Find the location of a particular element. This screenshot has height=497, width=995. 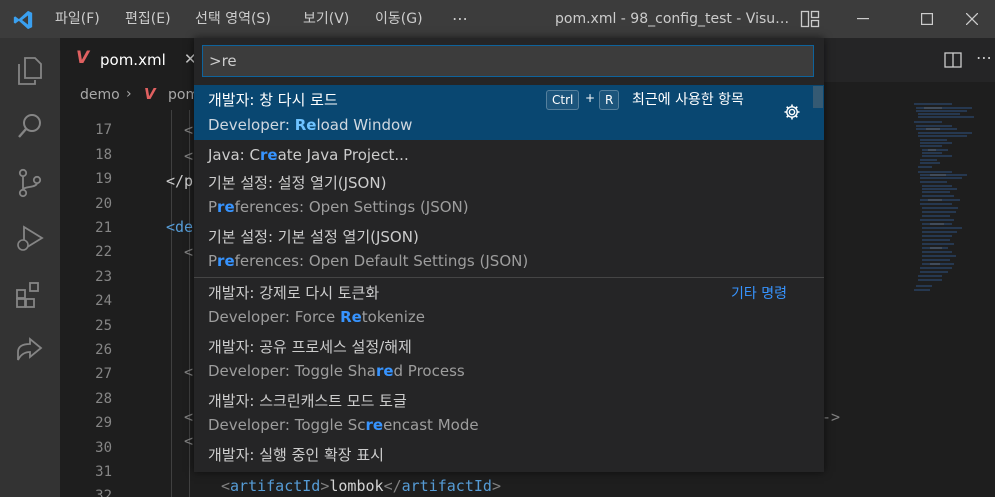

line-number: 24 is located at coordinates (103, 301).